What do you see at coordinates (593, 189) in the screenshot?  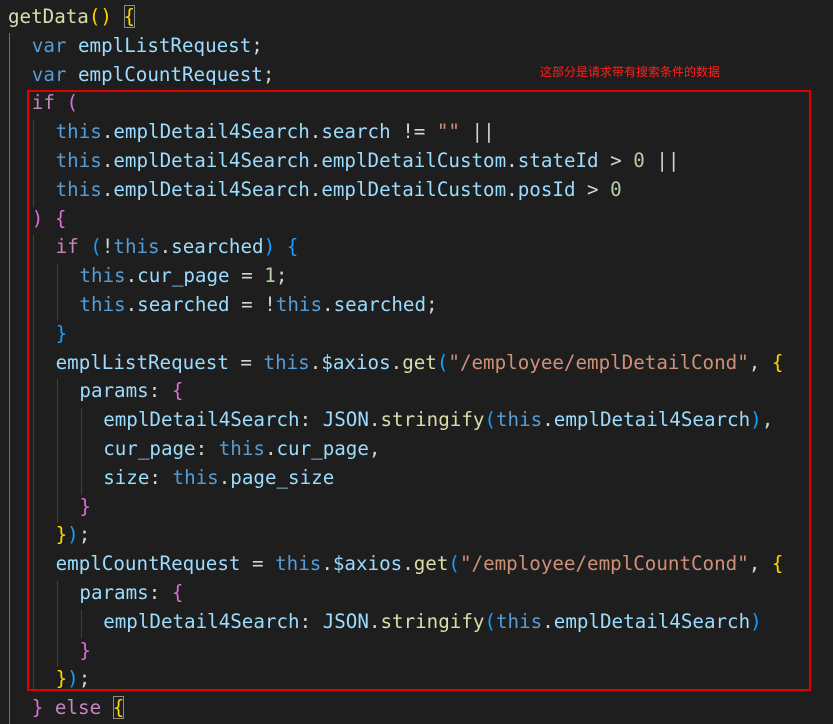 I see `punctuation-token: >` at bounding box center [593, 189].